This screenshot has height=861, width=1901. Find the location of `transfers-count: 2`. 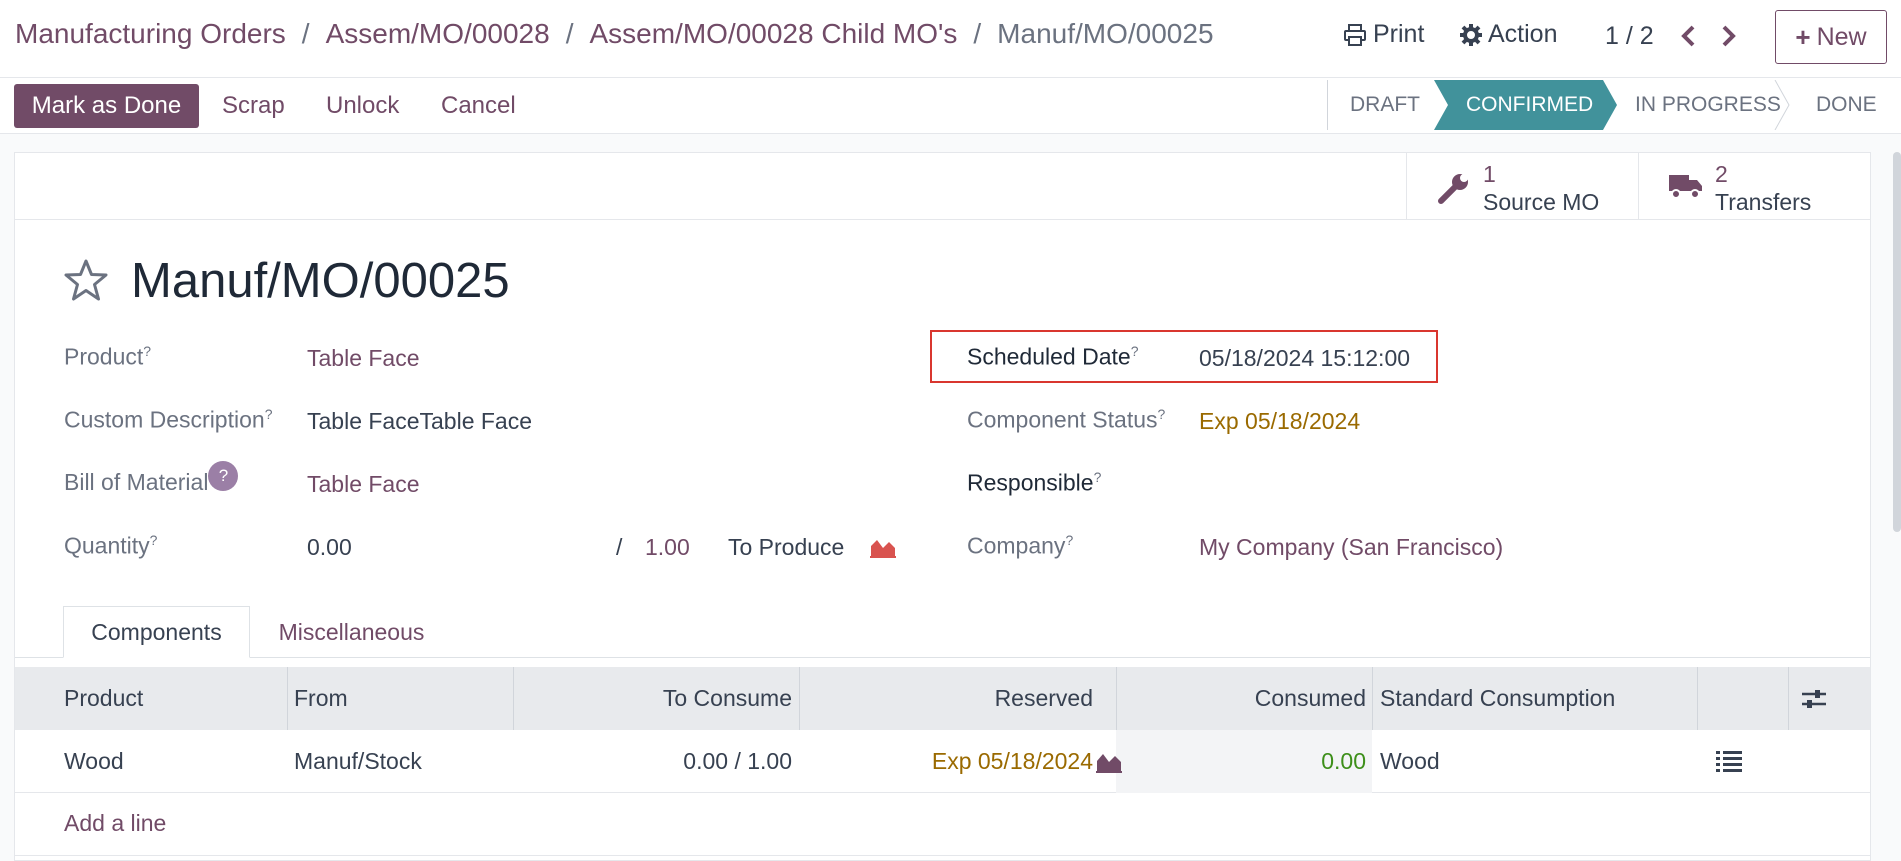

transfers-count: 2 is located at coordinates (1721, 174).